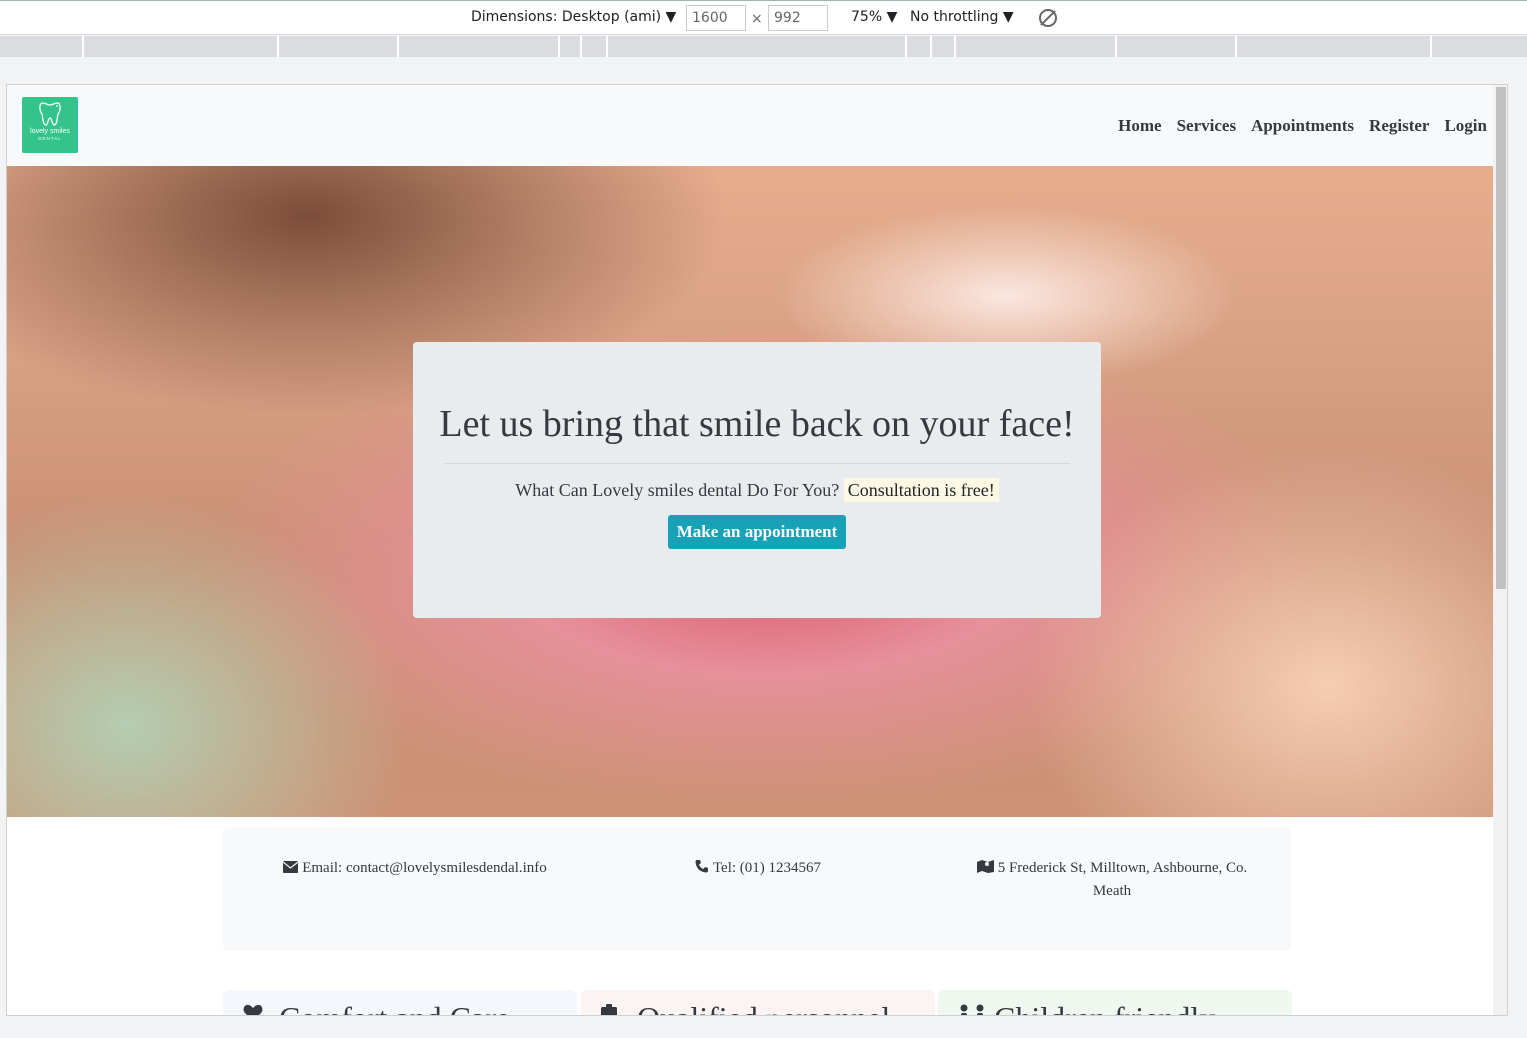 The width and height of the screenshot is (1527, 1038). Describe the element at coordinates (1104, 1007) in the screenshot. I see `feature-title: Children friendly` at that location.